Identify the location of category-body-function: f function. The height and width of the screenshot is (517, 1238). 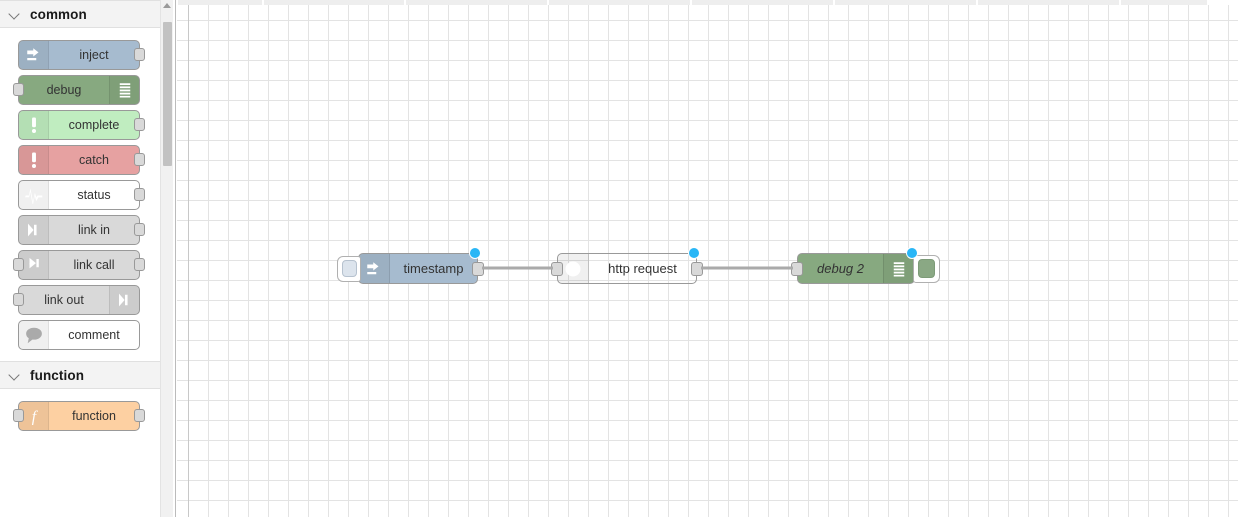
(80, 415).